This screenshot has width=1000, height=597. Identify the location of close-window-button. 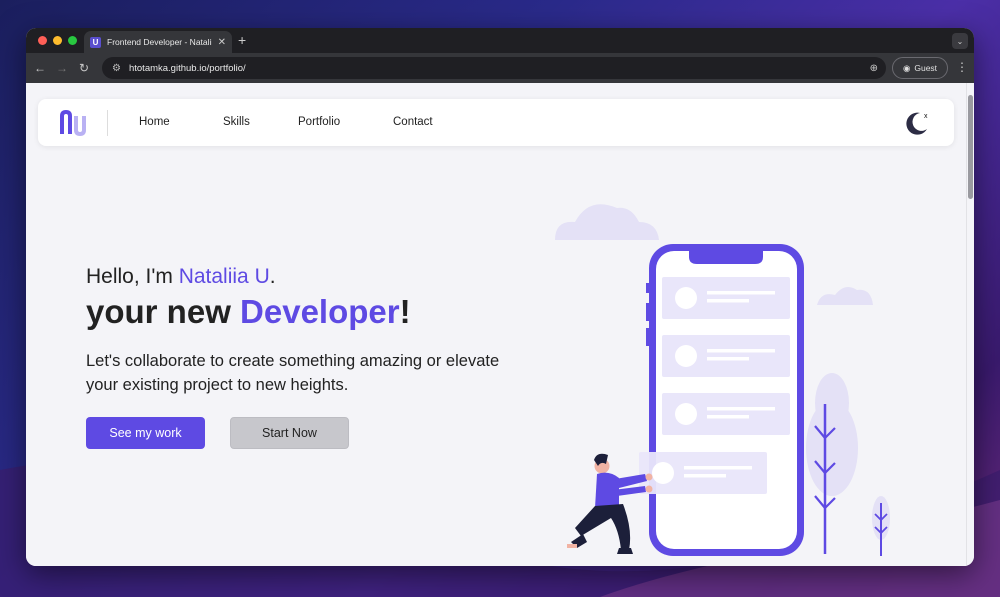
(42, 40).